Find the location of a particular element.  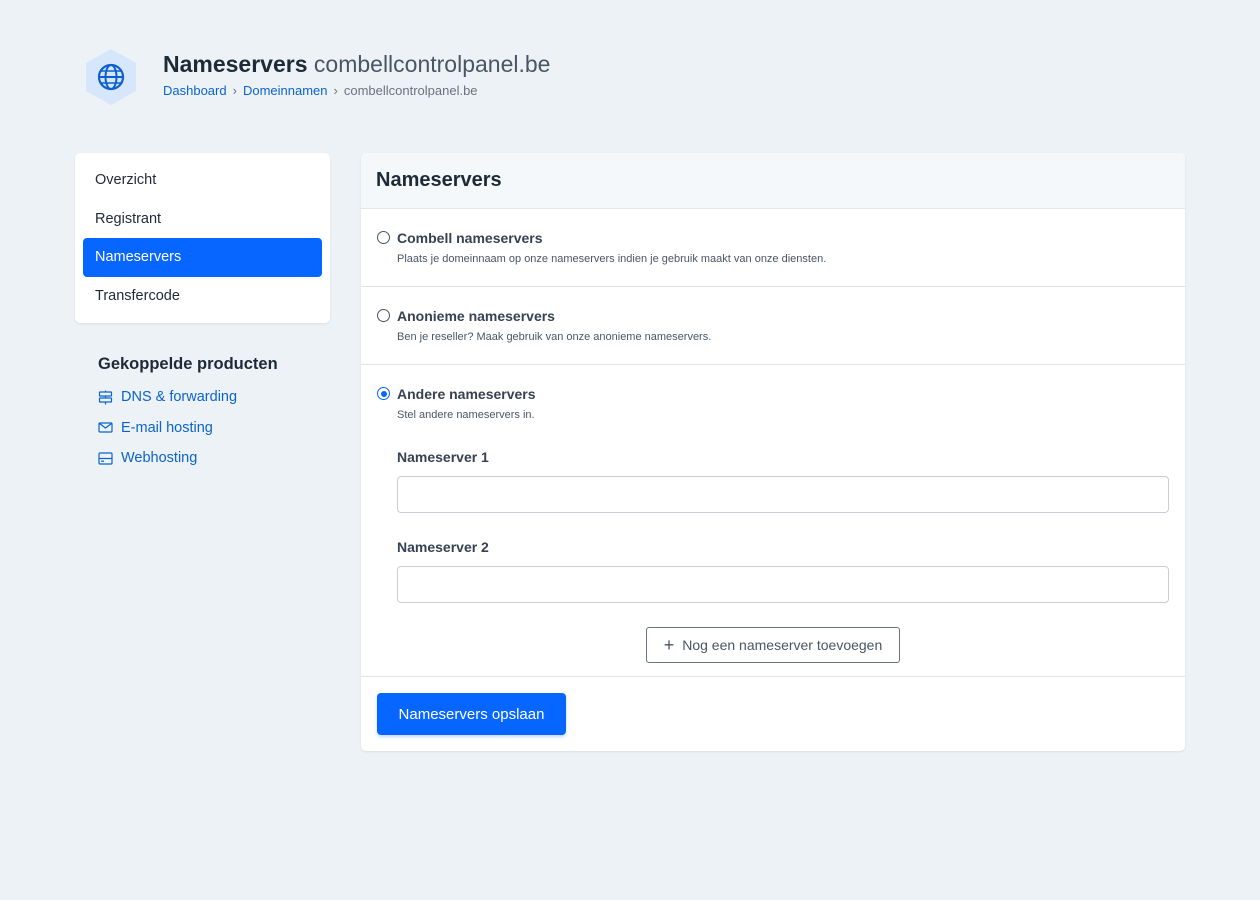

card-header: Nameservers is located at coordinates (773, 181).